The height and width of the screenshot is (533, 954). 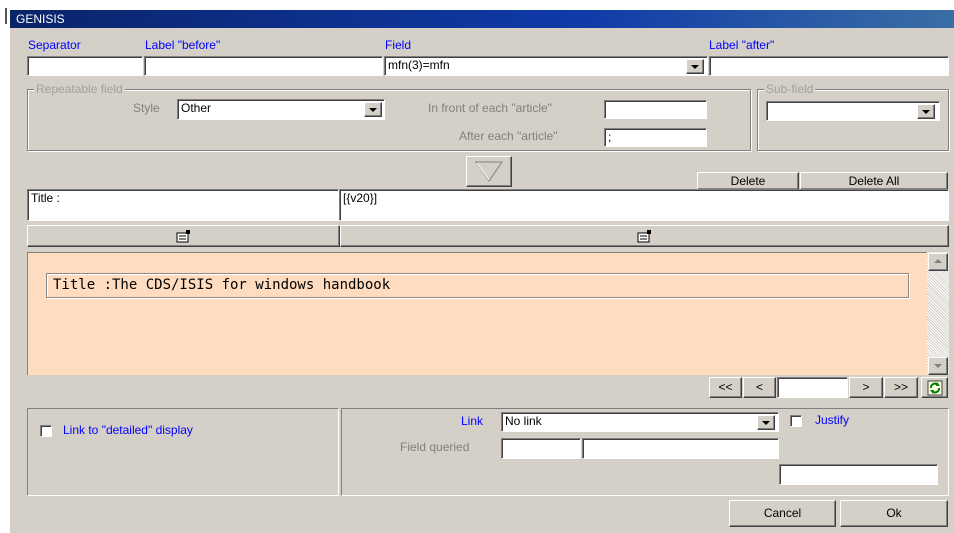 What do you see at coordinates (858, 474) in the screenshot?
I see `link-extra-input` at bounding box center [858, 474].